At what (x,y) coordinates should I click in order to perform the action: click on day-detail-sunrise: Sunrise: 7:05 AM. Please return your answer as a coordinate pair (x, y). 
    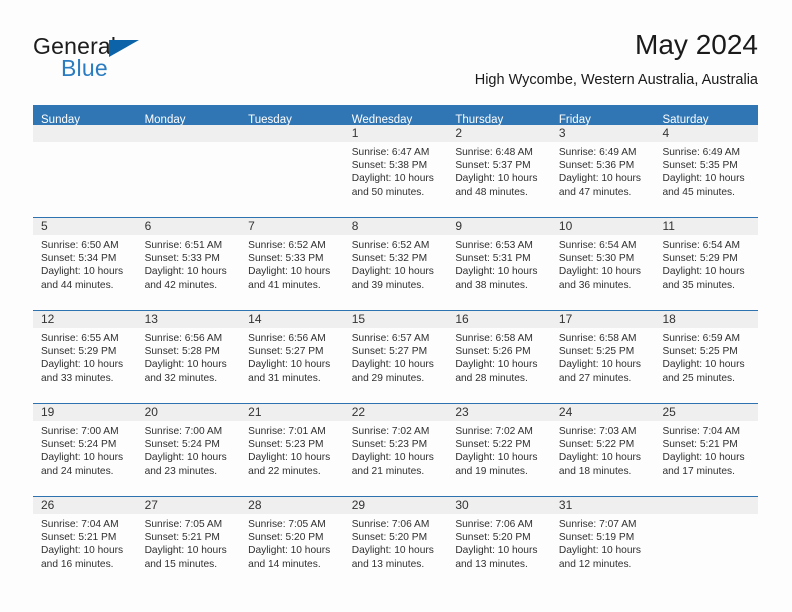
    Looking at the image, I should click on (183, 524).